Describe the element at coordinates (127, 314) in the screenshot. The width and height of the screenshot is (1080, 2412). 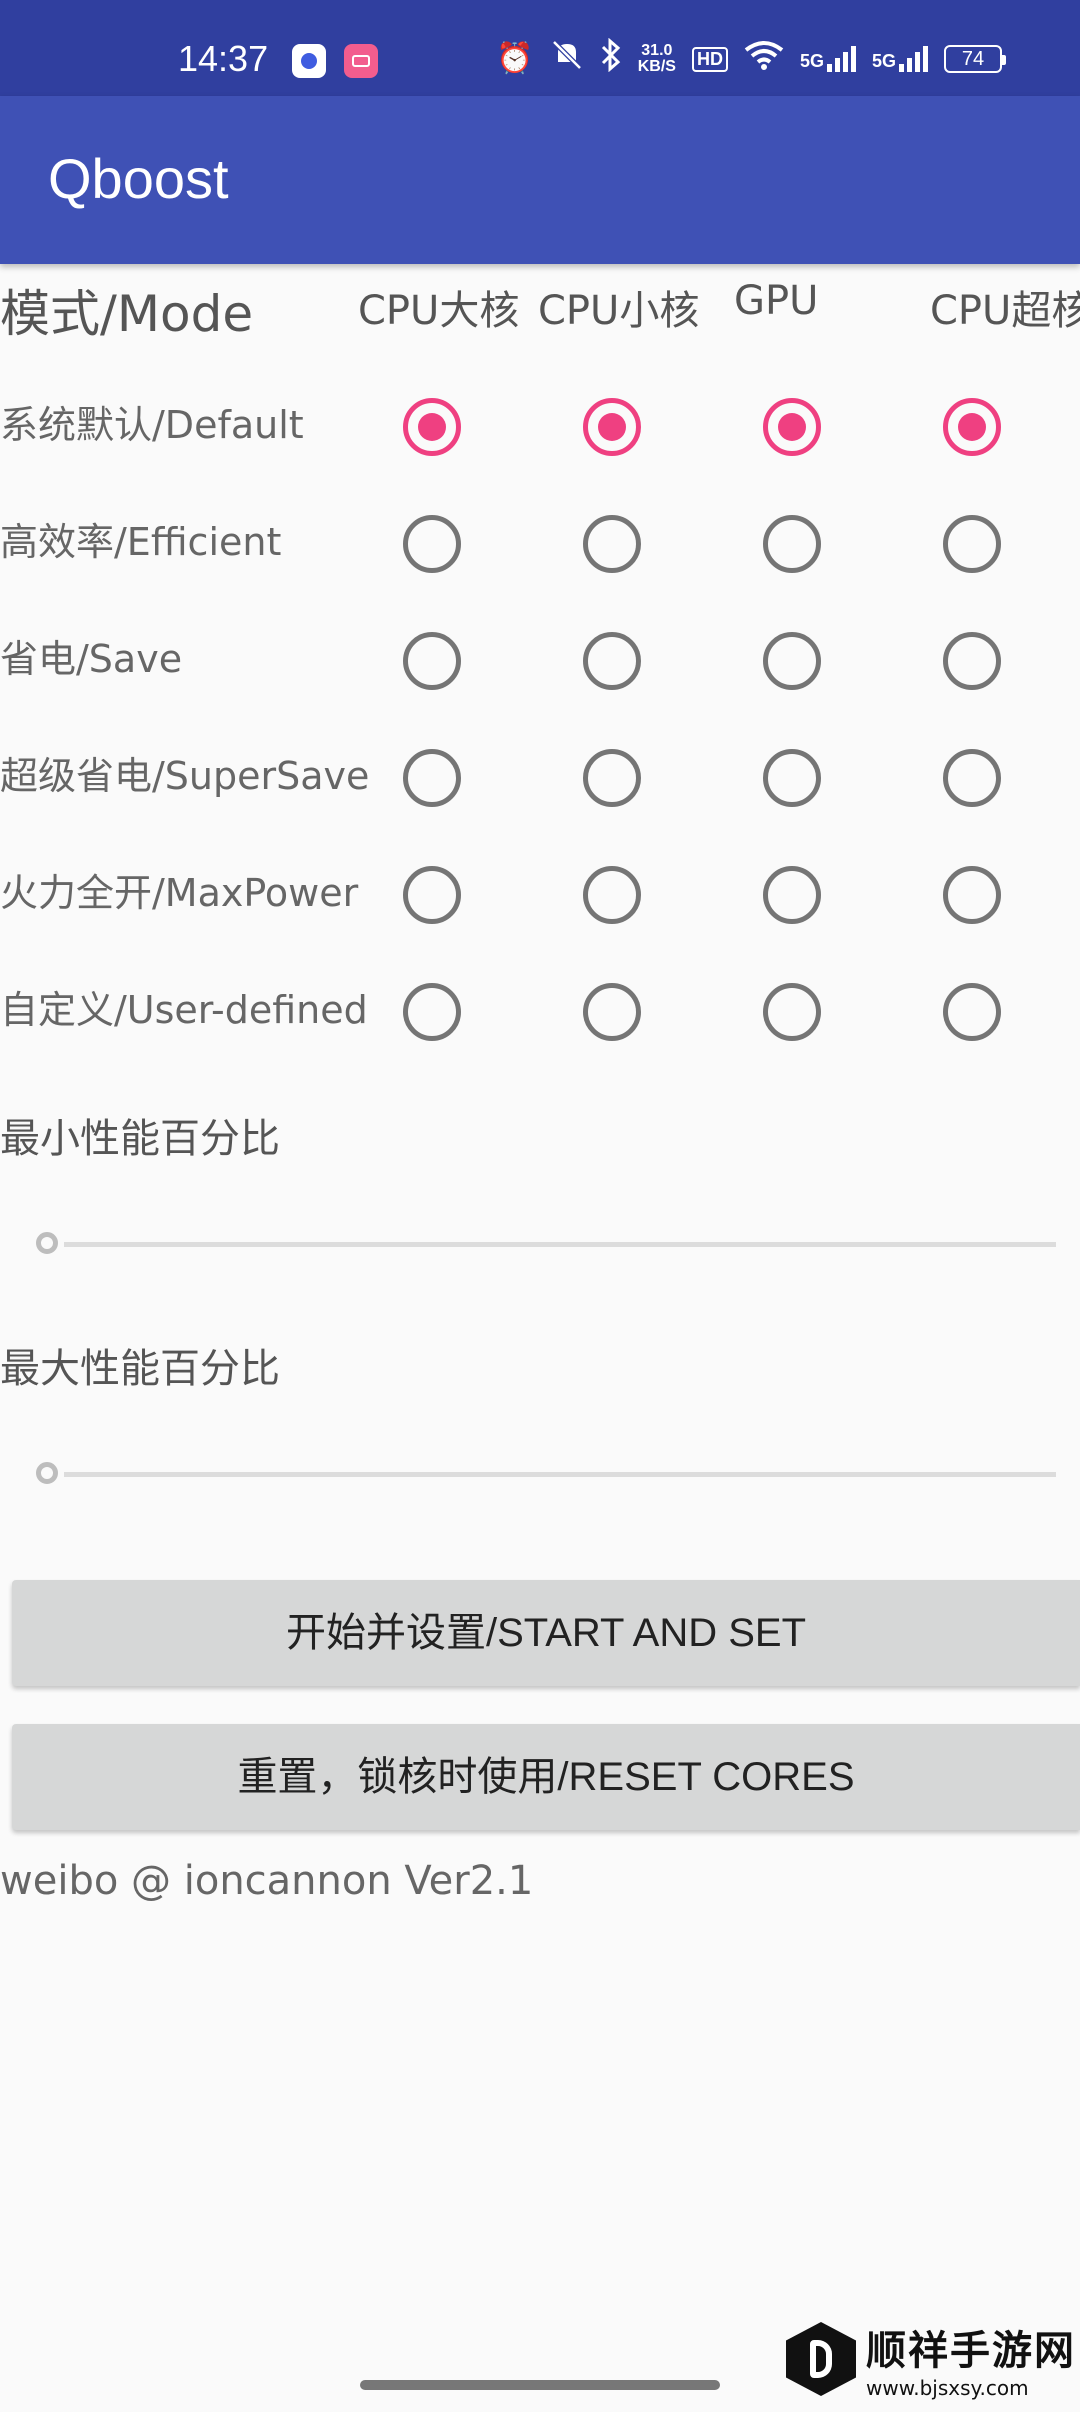
I see `mode-header: 模式/Mode` at that location.